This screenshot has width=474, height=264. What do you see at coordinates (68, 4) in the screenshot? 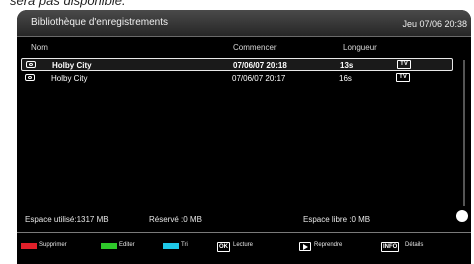
I see `caption-text: sera pas disponible.` at bounding box center [68, 4].